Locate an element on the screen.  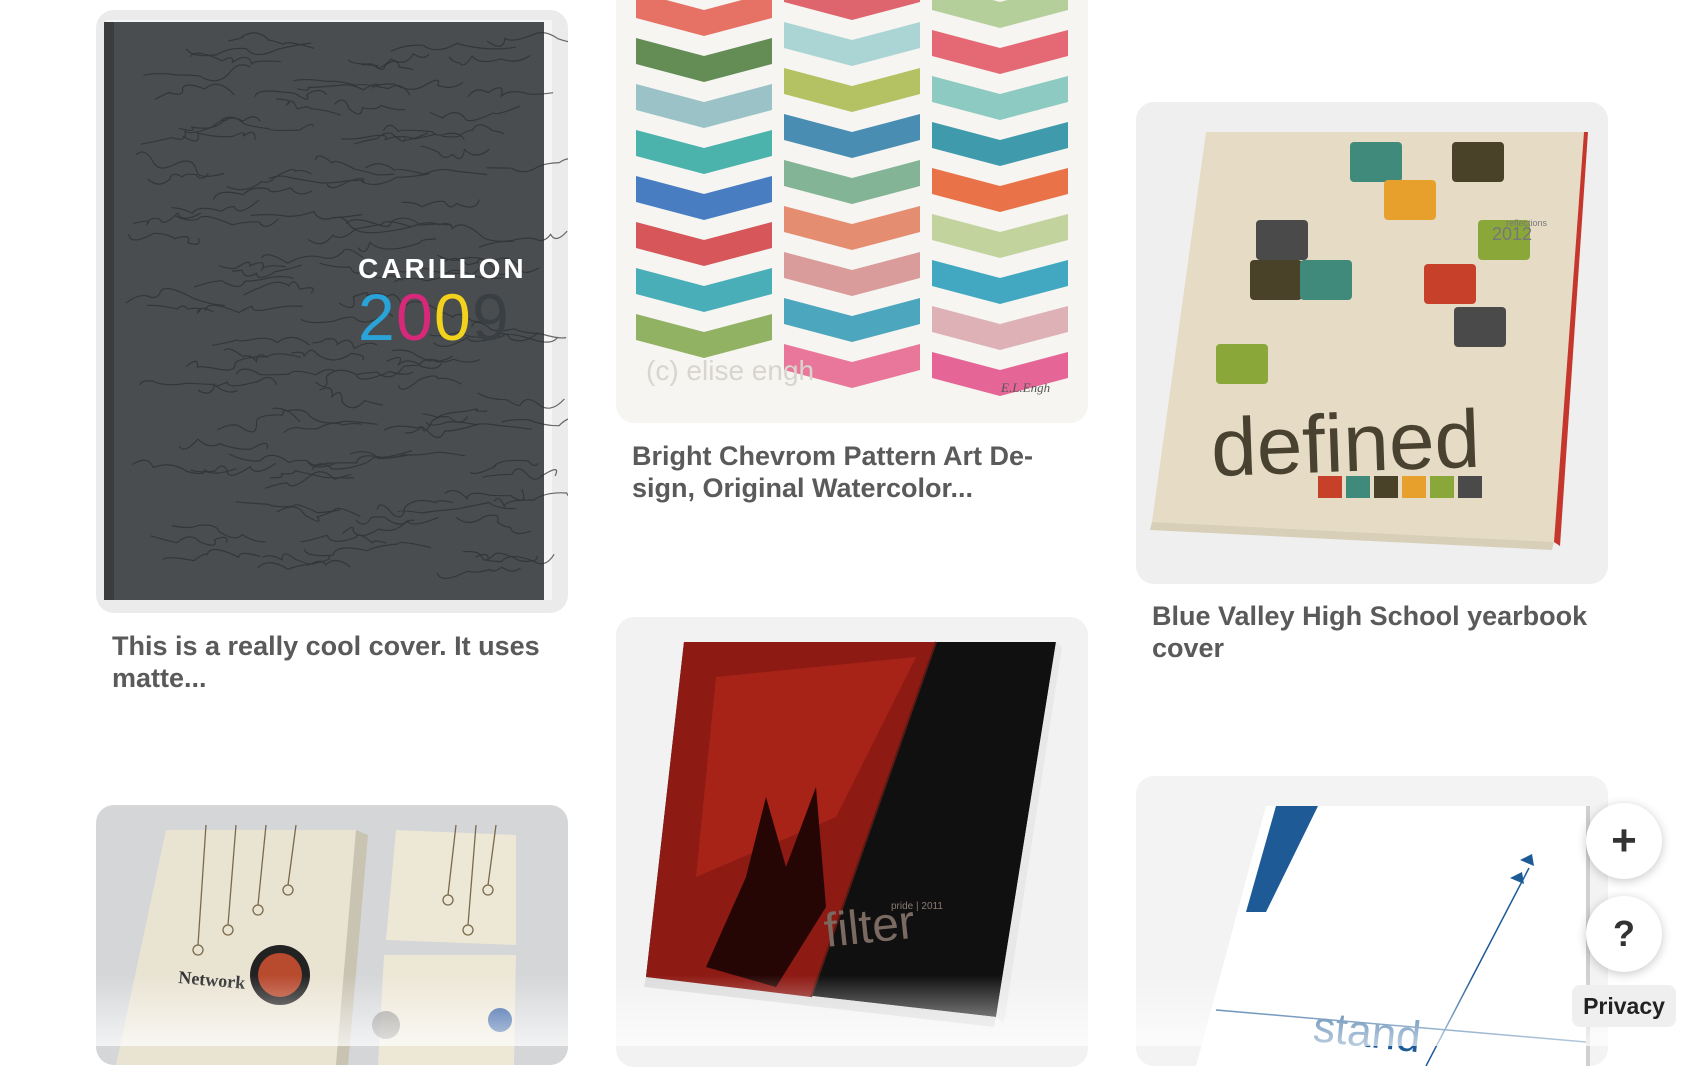
year-digit-3: 0 is located at coordinates (452, 317).